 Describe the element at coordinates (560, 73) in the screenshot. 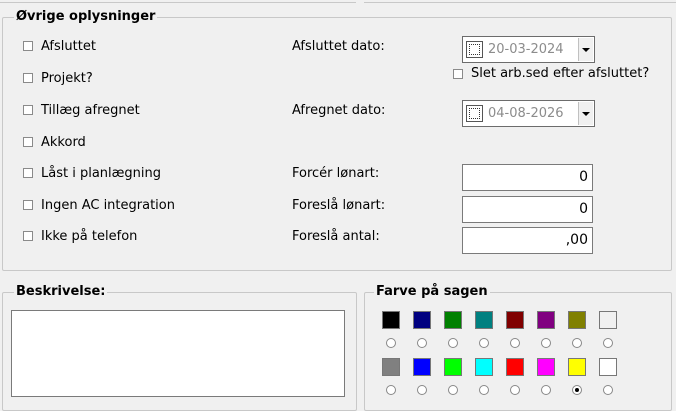

I see `checkbox-label: Slet arb.sed efter afsluttet?` at that location.